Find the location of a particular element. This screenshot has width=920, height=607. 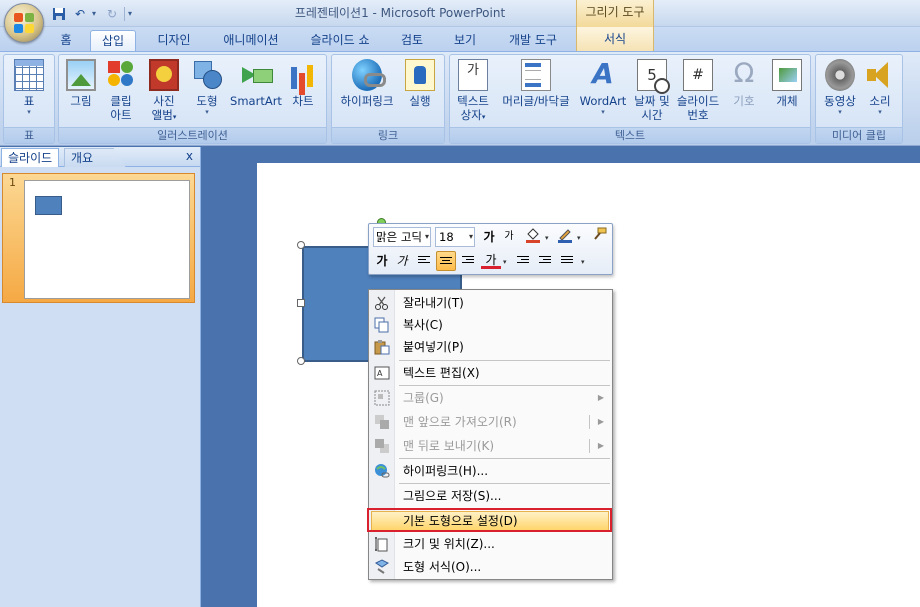

slide-number-button: # 슬라이드 번호 is located at coordinates (698, 89).